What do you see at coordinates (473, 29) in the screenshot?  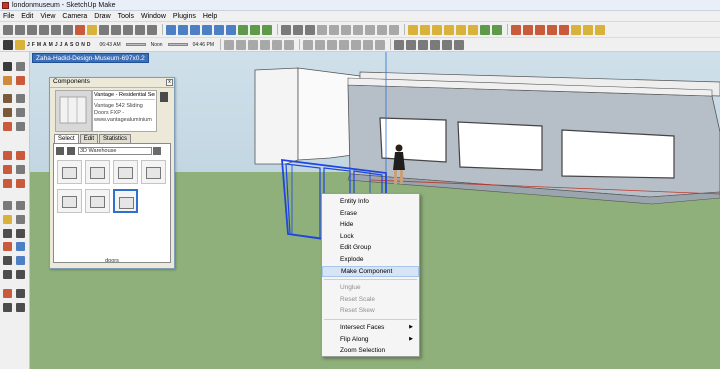 I see `toggle-terrain-icon` at bounding box center [473, 29].